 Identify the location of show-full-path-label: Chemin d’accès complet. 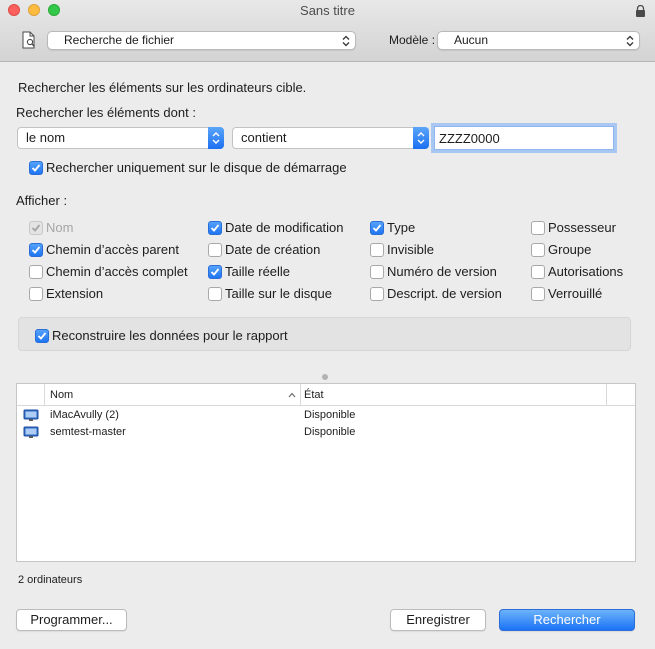
(117, 271).